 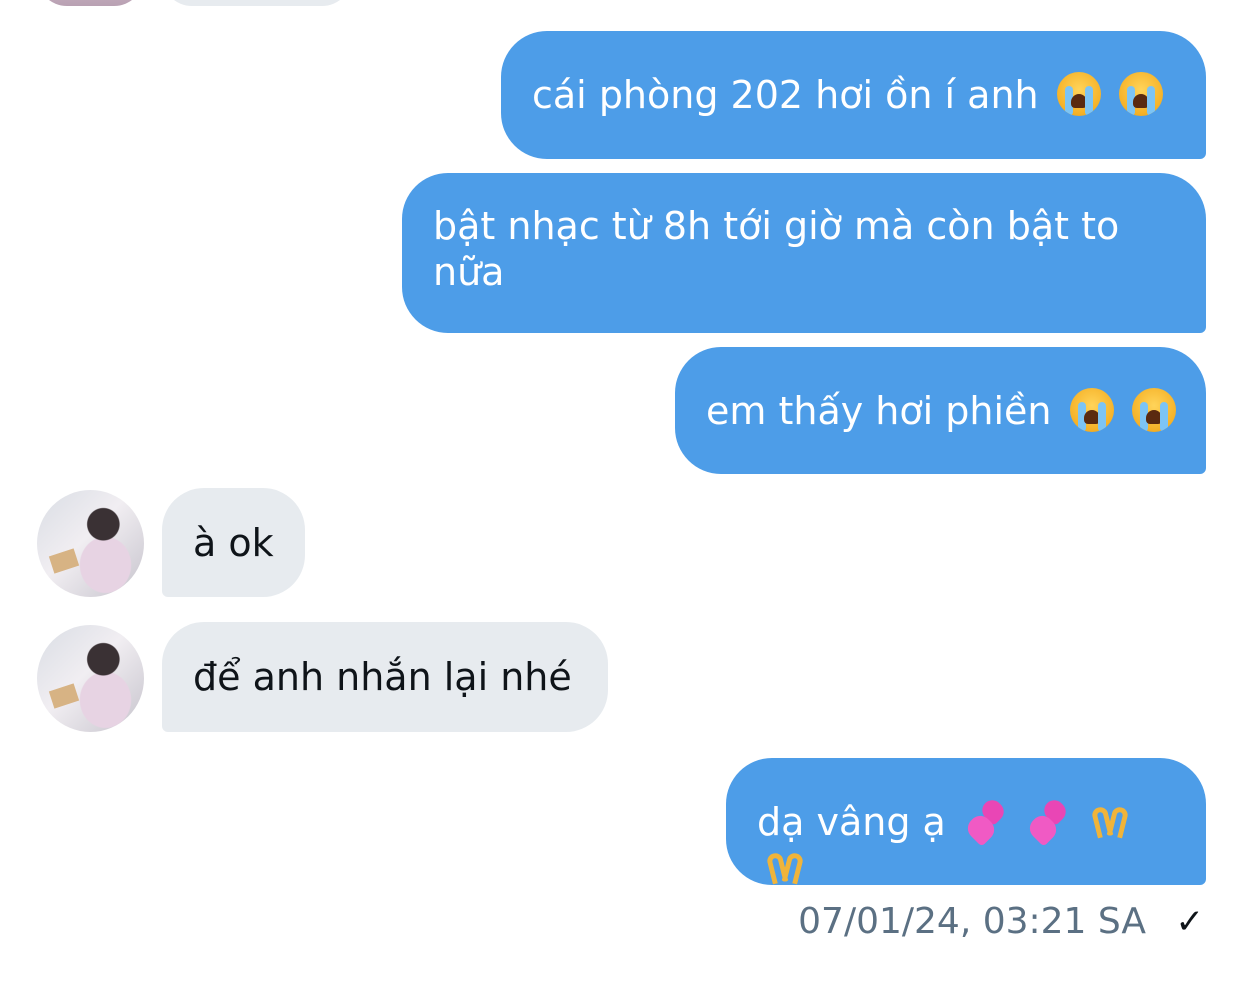 I want to click on outgoing-message-bubble: dạ vâng ạ, so click(x=966, y=821).